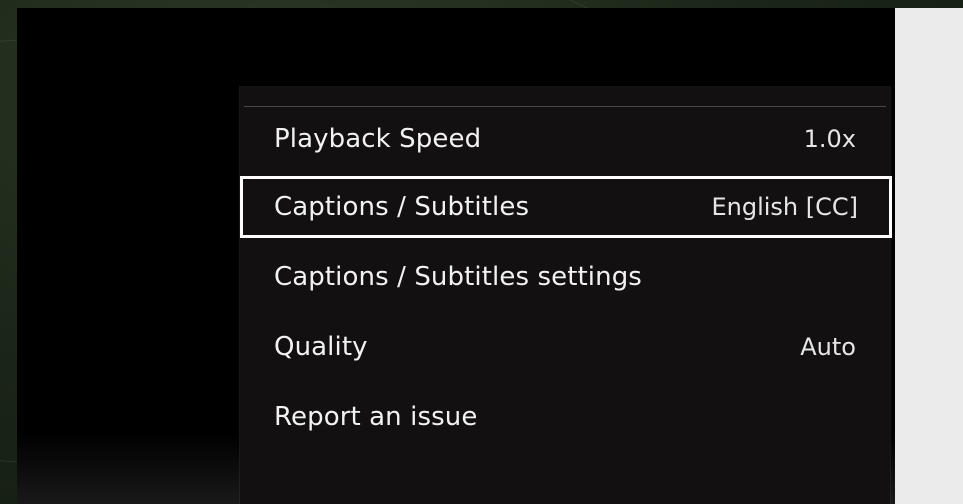 This screenshot has height=504, width=963. I want to click on menu-item-report-issue: Report an issue, so click(565, 417).